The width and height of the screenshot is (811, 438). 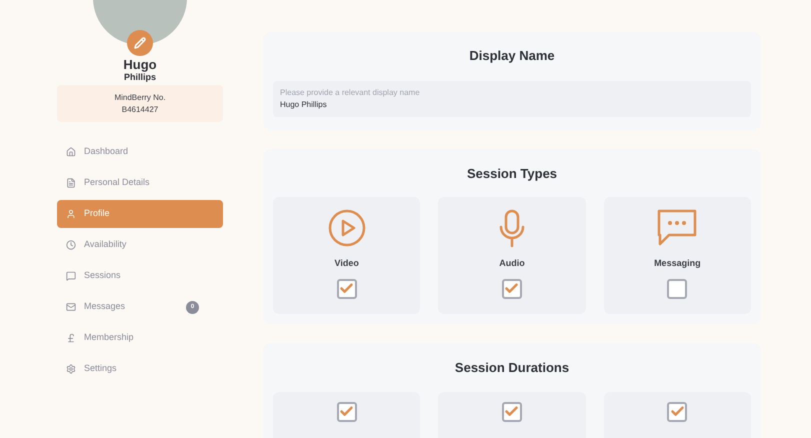 I want to click on microphone-icon, so click(x=512, y=228).